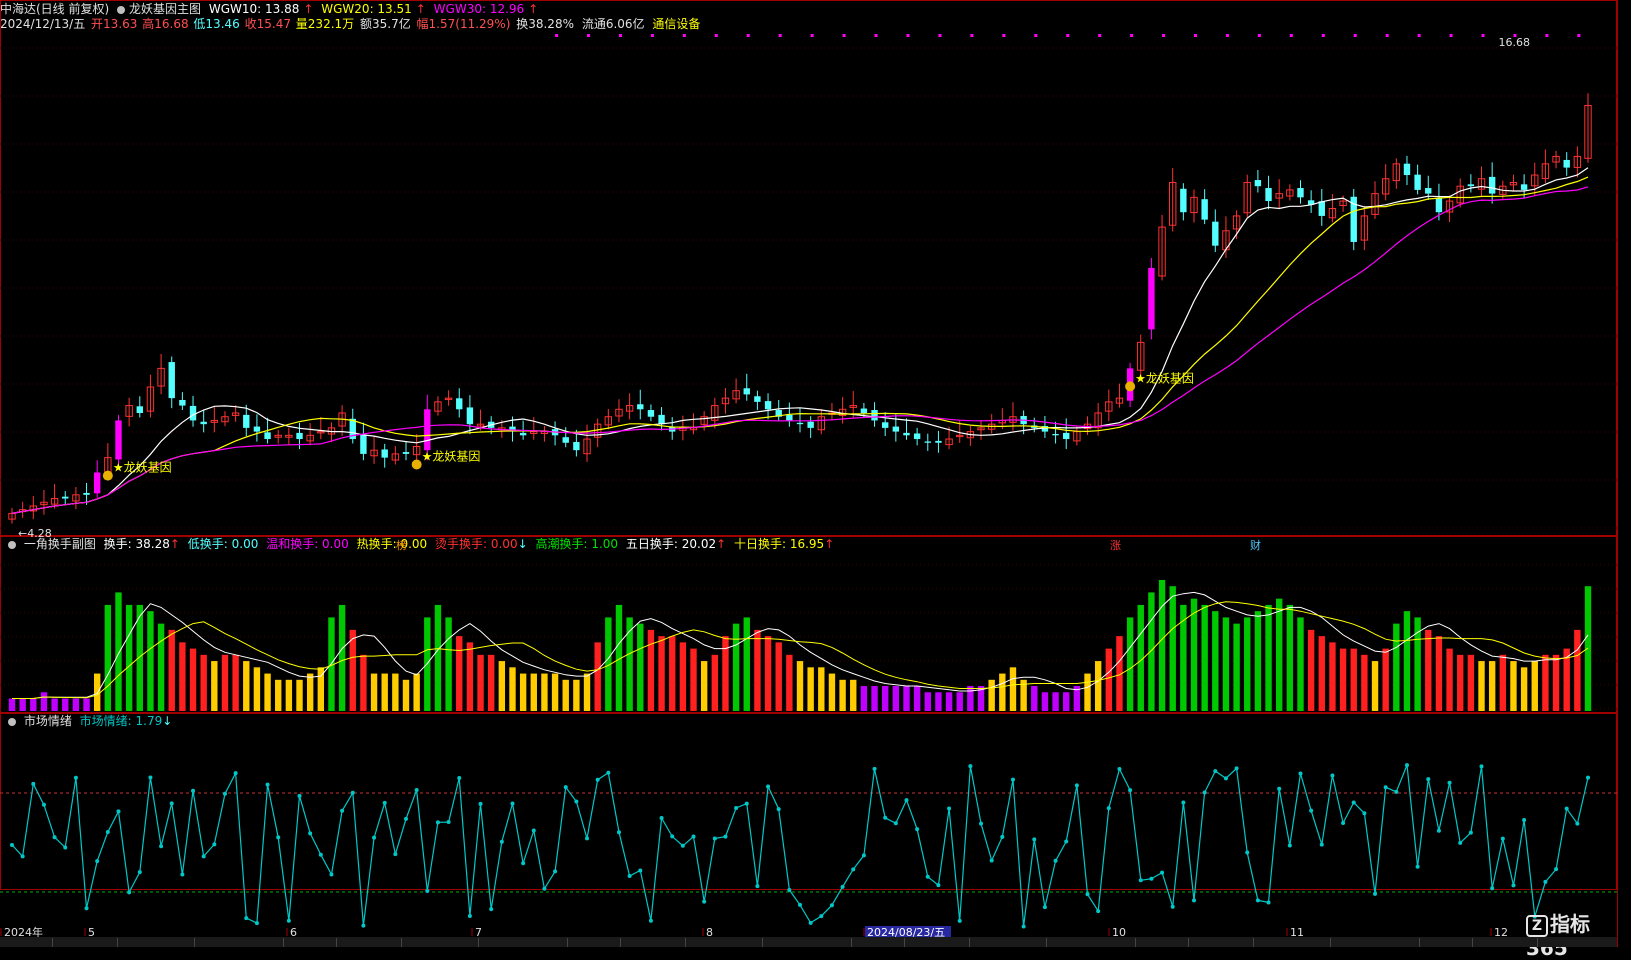 Image resolution: width=1631 pixels, height=960 pixels. I want to click on x-axis-label: 11, so click(1297, 931).